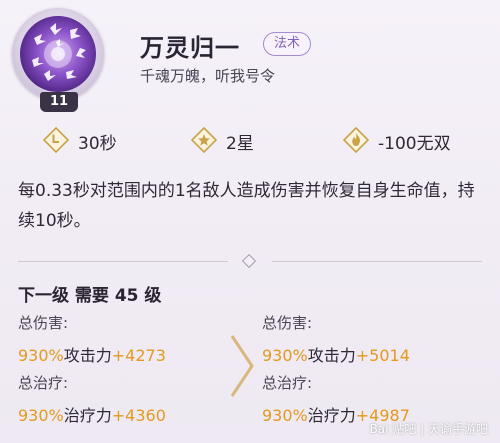 This screenshot has width=500, height=443. Describe the element at coordinates (43, 383) in the screenshot. I see `current-heal-label: 总治疗:` at that location.